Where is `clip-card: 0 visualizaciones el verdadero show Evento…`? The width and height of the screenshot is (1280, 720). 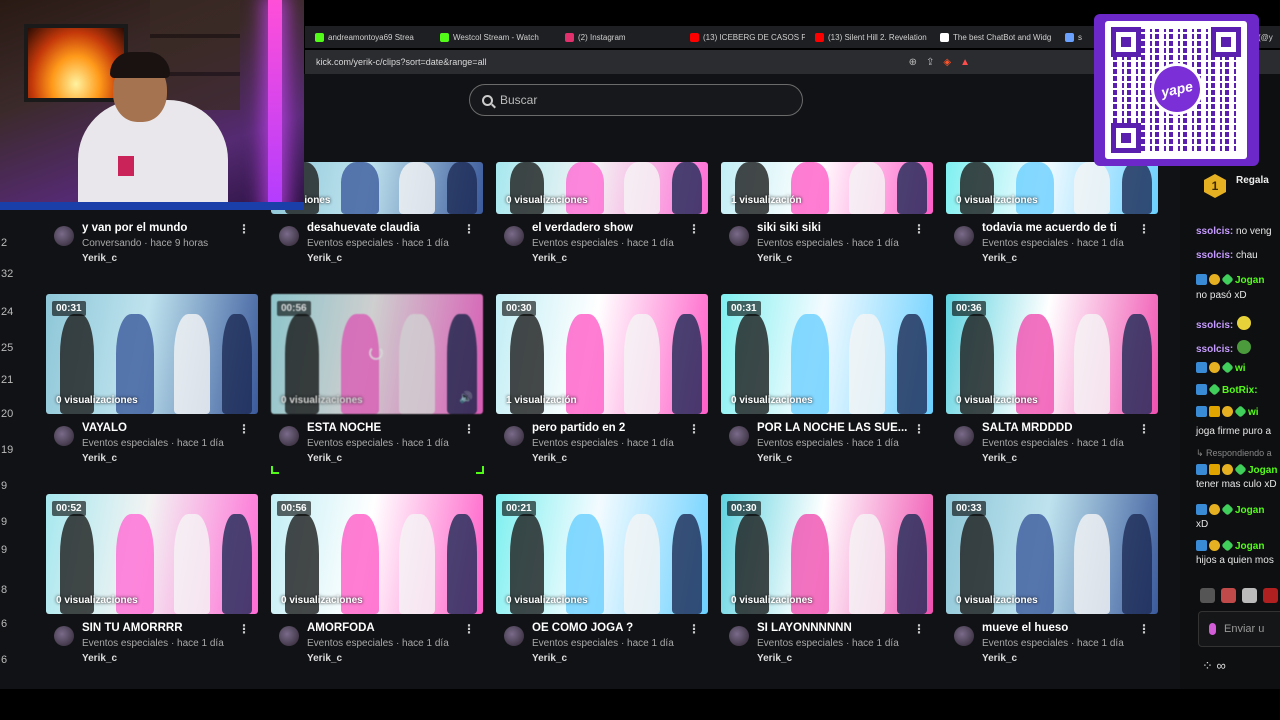
clip-card: 0 visualizaciones el verdadero show Evento… is located at coordinates (602, 213).